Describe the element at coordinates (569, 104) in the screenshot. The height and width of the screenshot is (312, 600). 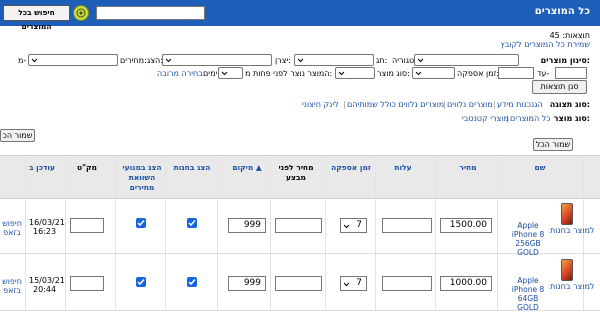
I see `display-type-label: סוג תצוגה:` at that location.